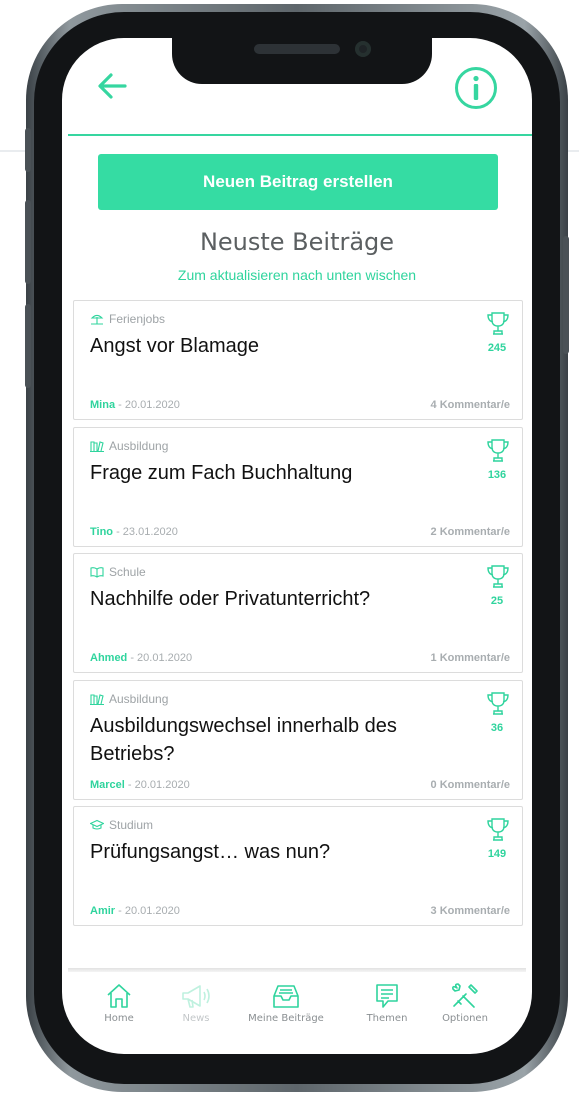 The width and height of the screenshot is (579, 1093). What do you see at coordinates (302, 61) in the screenshot?
I see `notch` at bounding box center [302, 61].